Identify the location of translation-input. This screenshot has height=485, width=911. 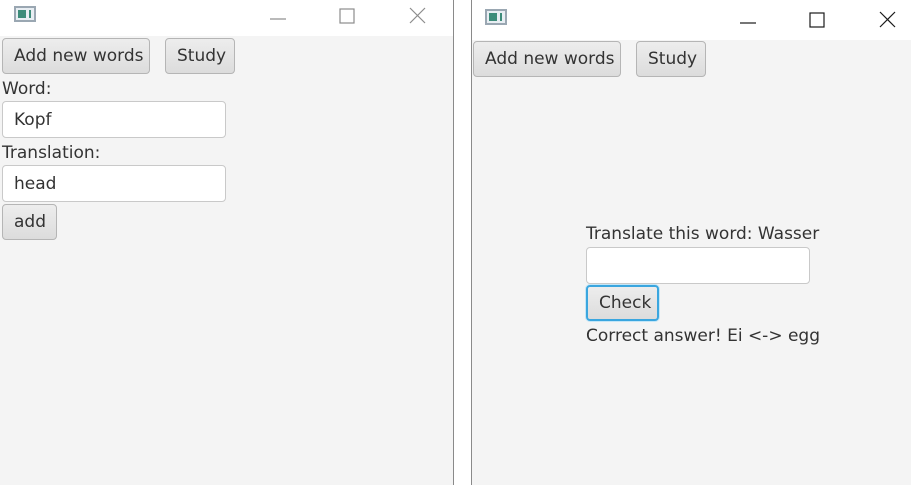
(114, 183).